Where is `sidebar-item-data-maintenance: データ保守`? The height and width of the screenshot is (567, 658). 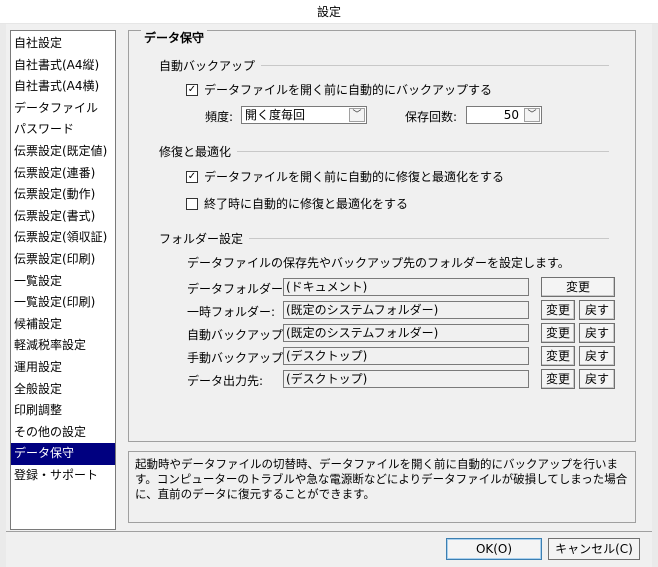 sidebar-item-data-maintenance: データ保守 is located at coordinates (63, 454).